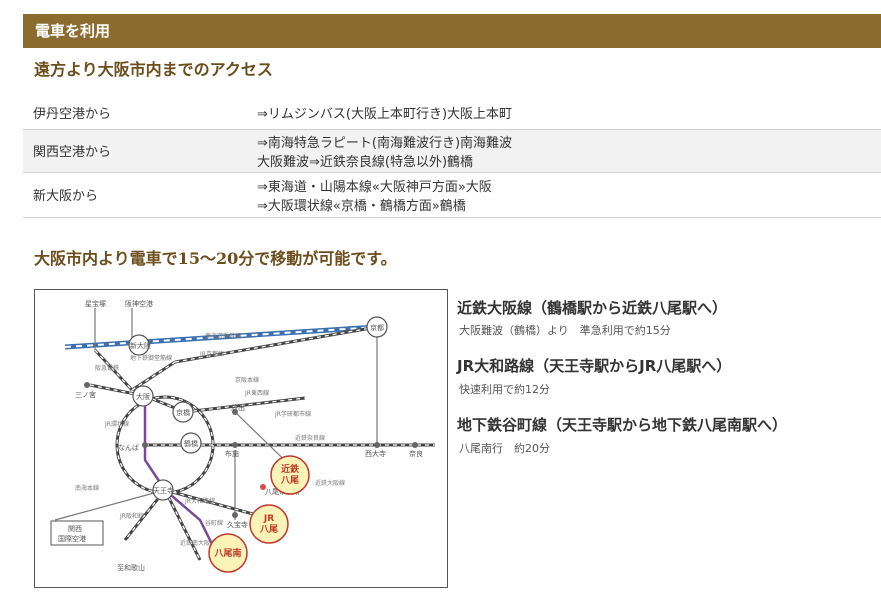 This screenshot has width=881, height=598. I want to click on label-tsuruhashi: 鶴橋, so click(191, 443).